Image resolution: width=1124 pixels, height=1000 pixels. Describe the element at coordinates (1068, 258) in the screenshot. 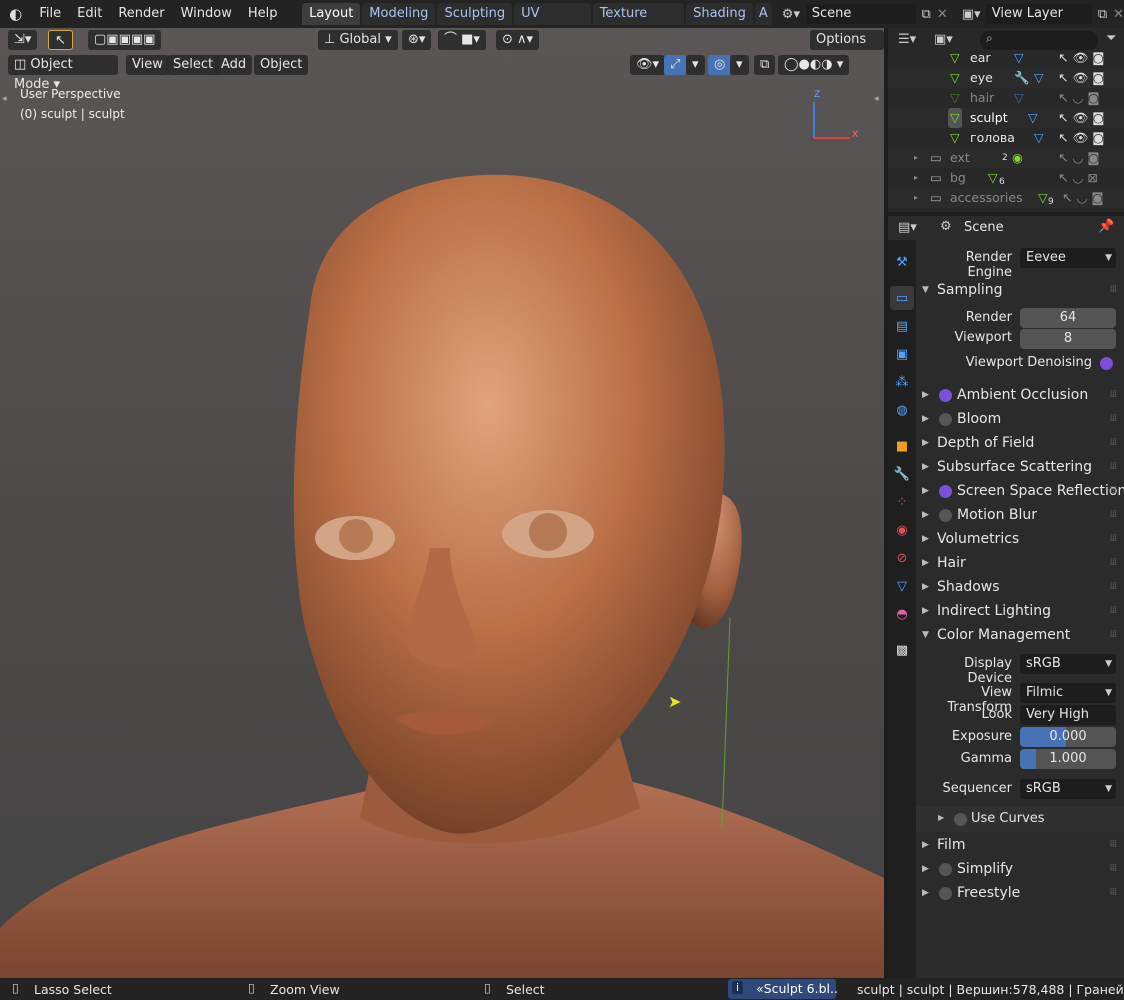

I see `render-engine-select: Eevee ▼` at that location.